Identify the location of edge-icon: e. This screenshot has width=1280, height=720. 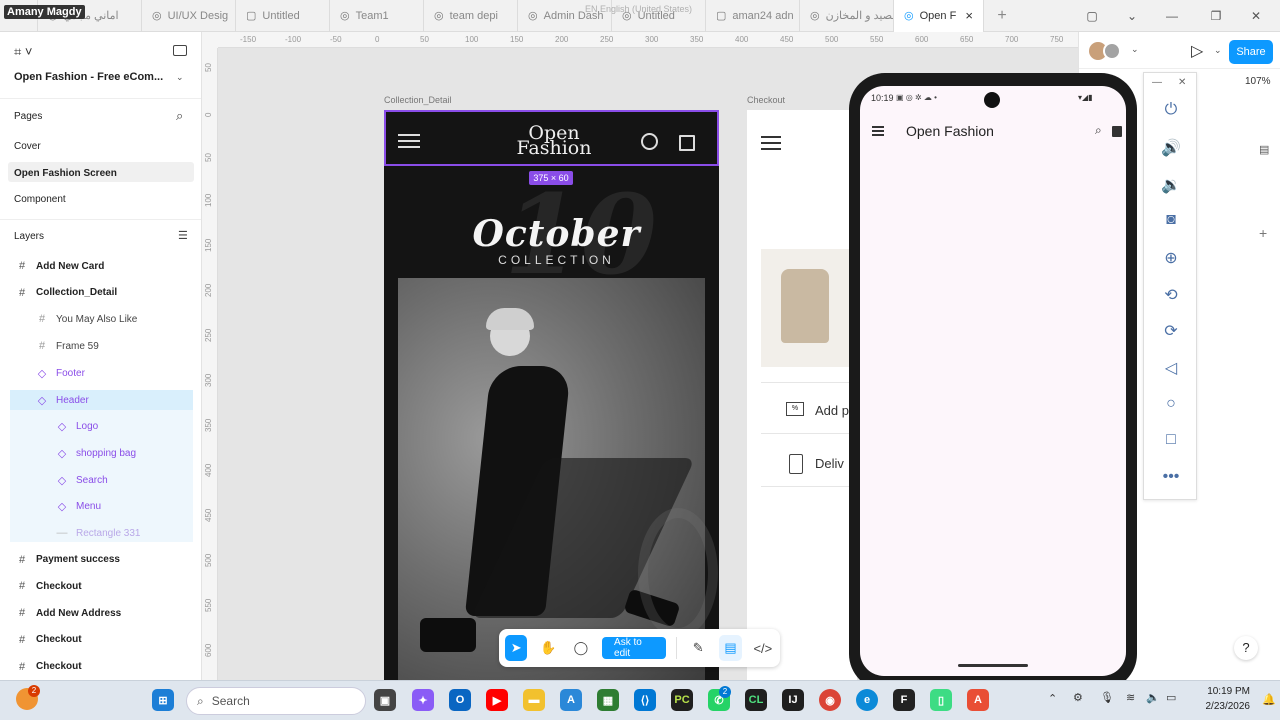
(867, 700).